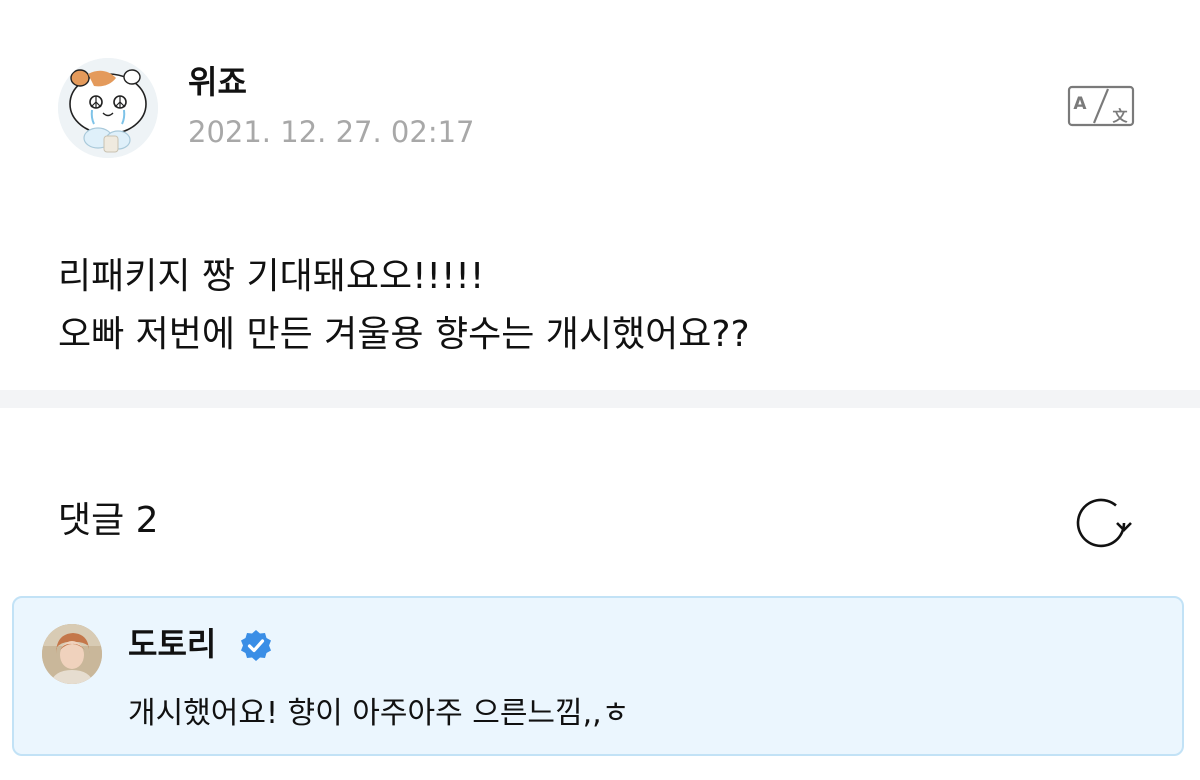 The width and height of the screenshot is (1200, 780). Describe the element at coordinates (271, 276) in the screenshot. I see `post-body-line: 리패키지 짱 기대돼요오!!!!!` at that location.